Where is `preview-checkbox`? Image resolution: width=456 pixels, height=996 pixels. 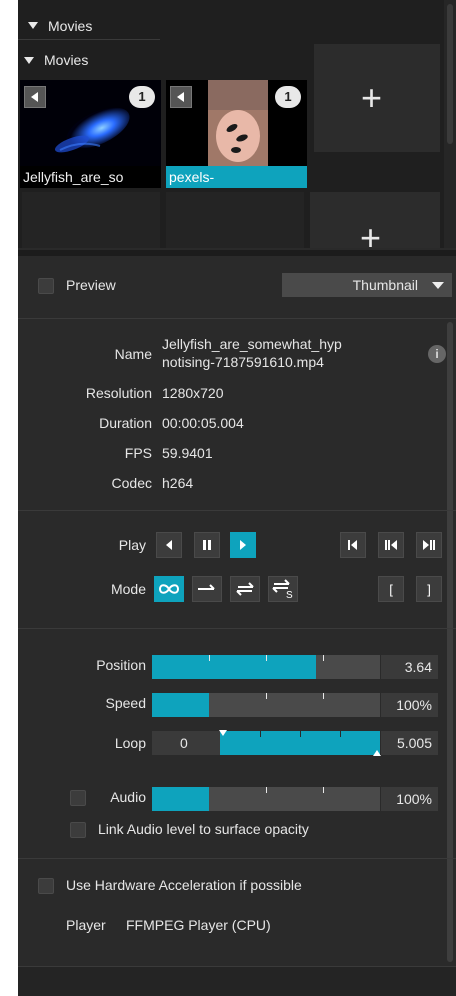
preview-checkbox is located at coordinates (46, 286).